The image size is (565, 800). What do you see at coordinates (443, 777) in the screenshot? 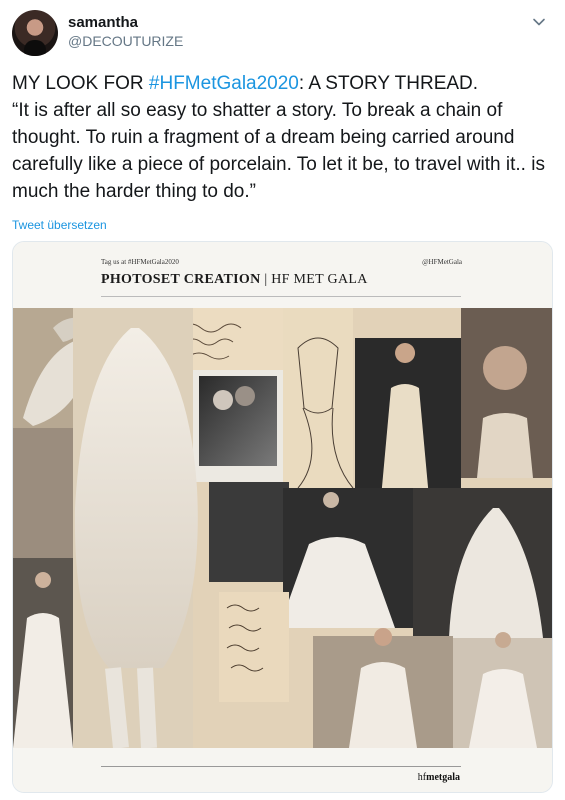
I see `footer-logo-bold: metgala` at bounding box center [443, 777].